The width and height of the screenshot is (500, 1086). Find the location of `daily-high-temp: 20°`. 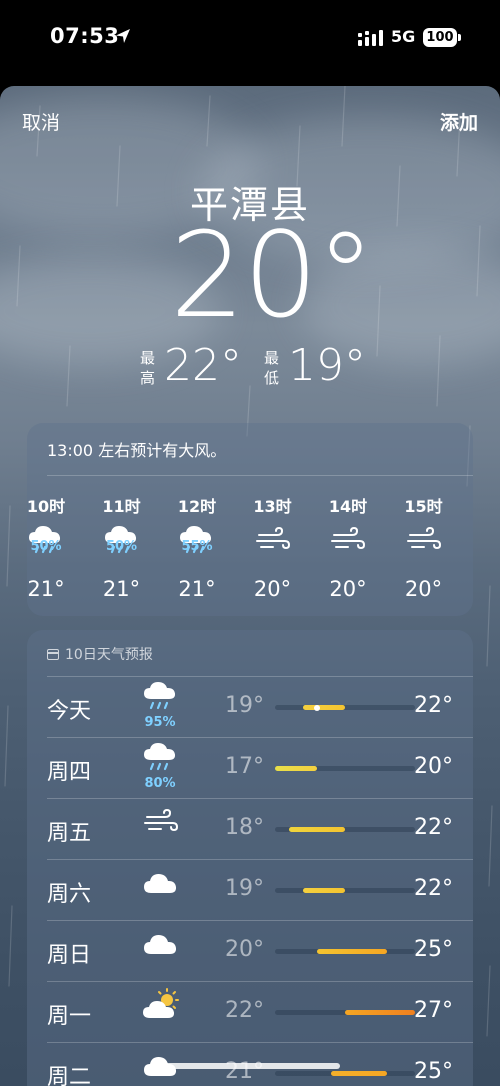

daily-high-temp: 20° is located at coordinates (433, 766).